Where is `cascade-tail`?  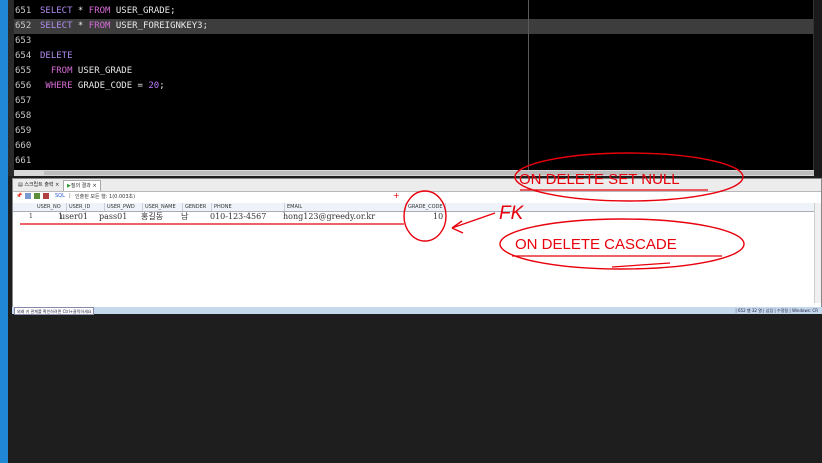 cascade-tail is located at coordinates (641, 265).